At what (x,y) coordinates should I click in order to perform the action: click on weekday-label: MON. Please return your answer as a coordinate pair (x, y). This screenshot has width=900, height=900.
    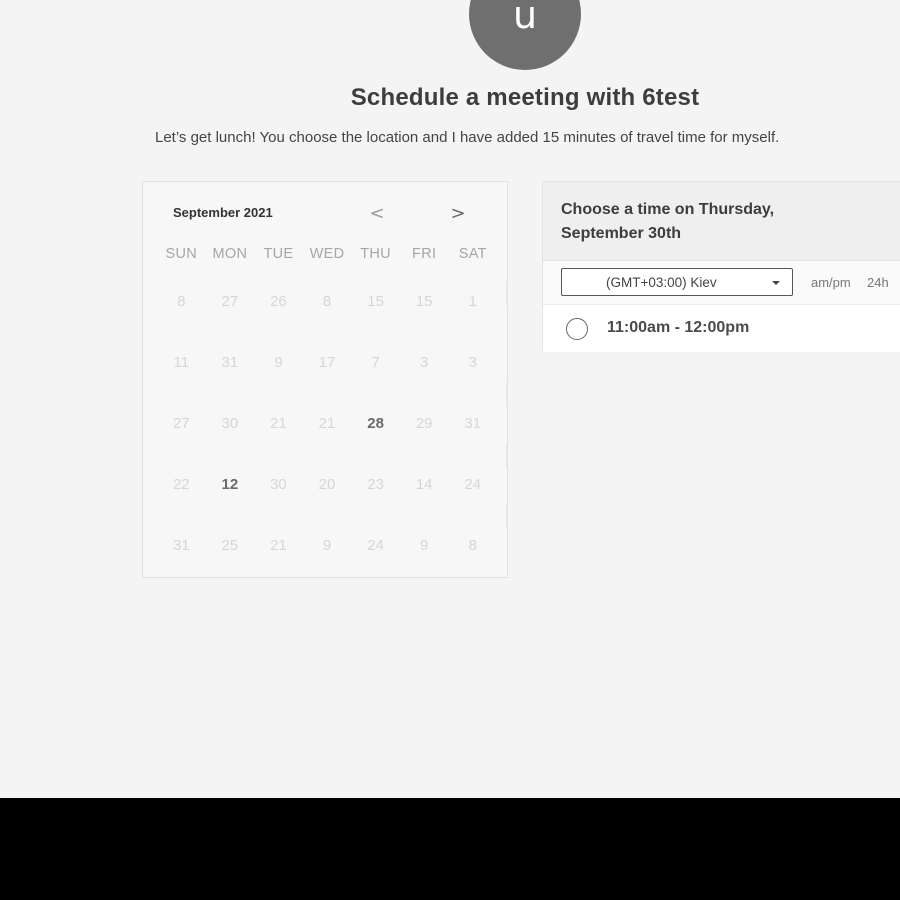
    Looking at the image, I should click on (230, 254).